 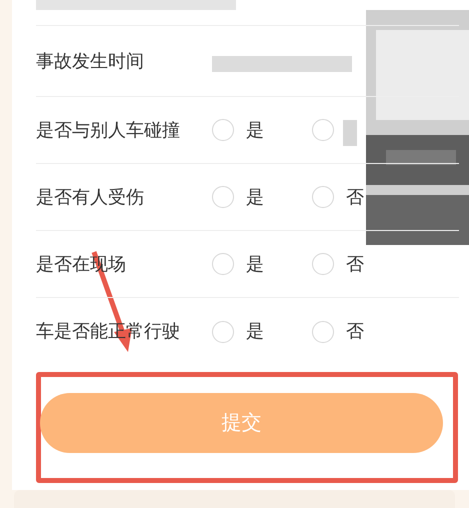 I want to click on field-label: 是否有人受伤, so click(x=90, y=197).